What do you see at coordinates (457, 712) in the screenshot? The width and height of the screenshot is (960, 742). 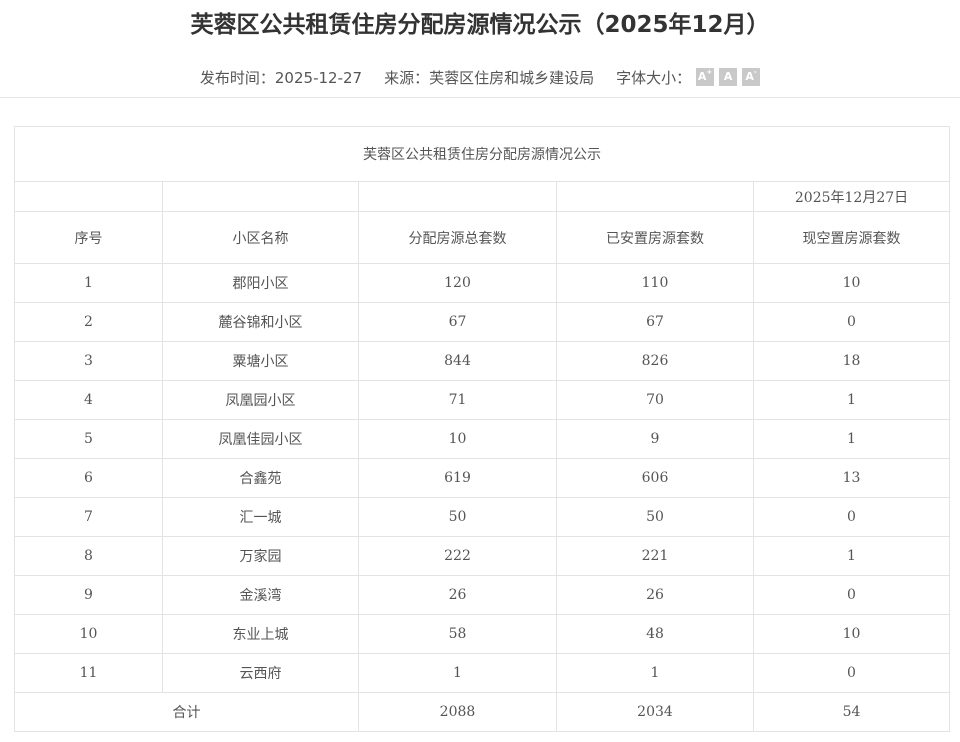 I see `total-cell: 2088` at bounding box center [457, 712].